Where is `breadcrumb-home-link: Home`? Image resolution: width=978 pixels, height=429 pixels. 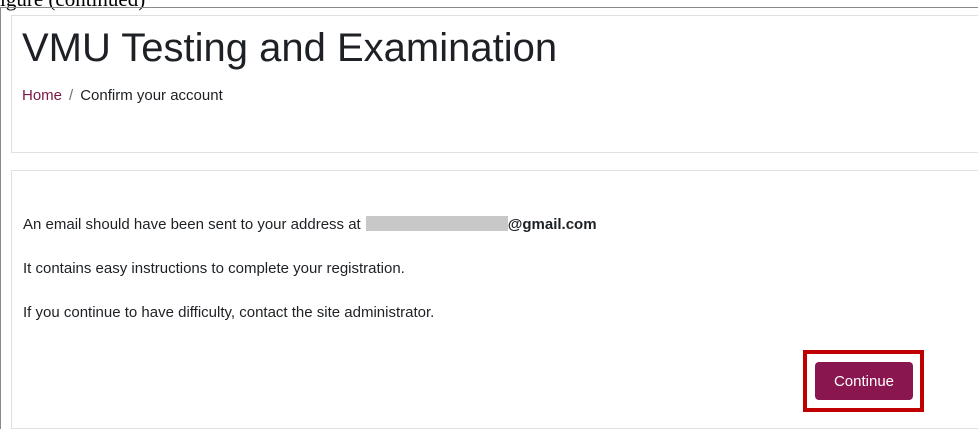 breadcrumb-home-link: Home is located at coordinates (42, 95).